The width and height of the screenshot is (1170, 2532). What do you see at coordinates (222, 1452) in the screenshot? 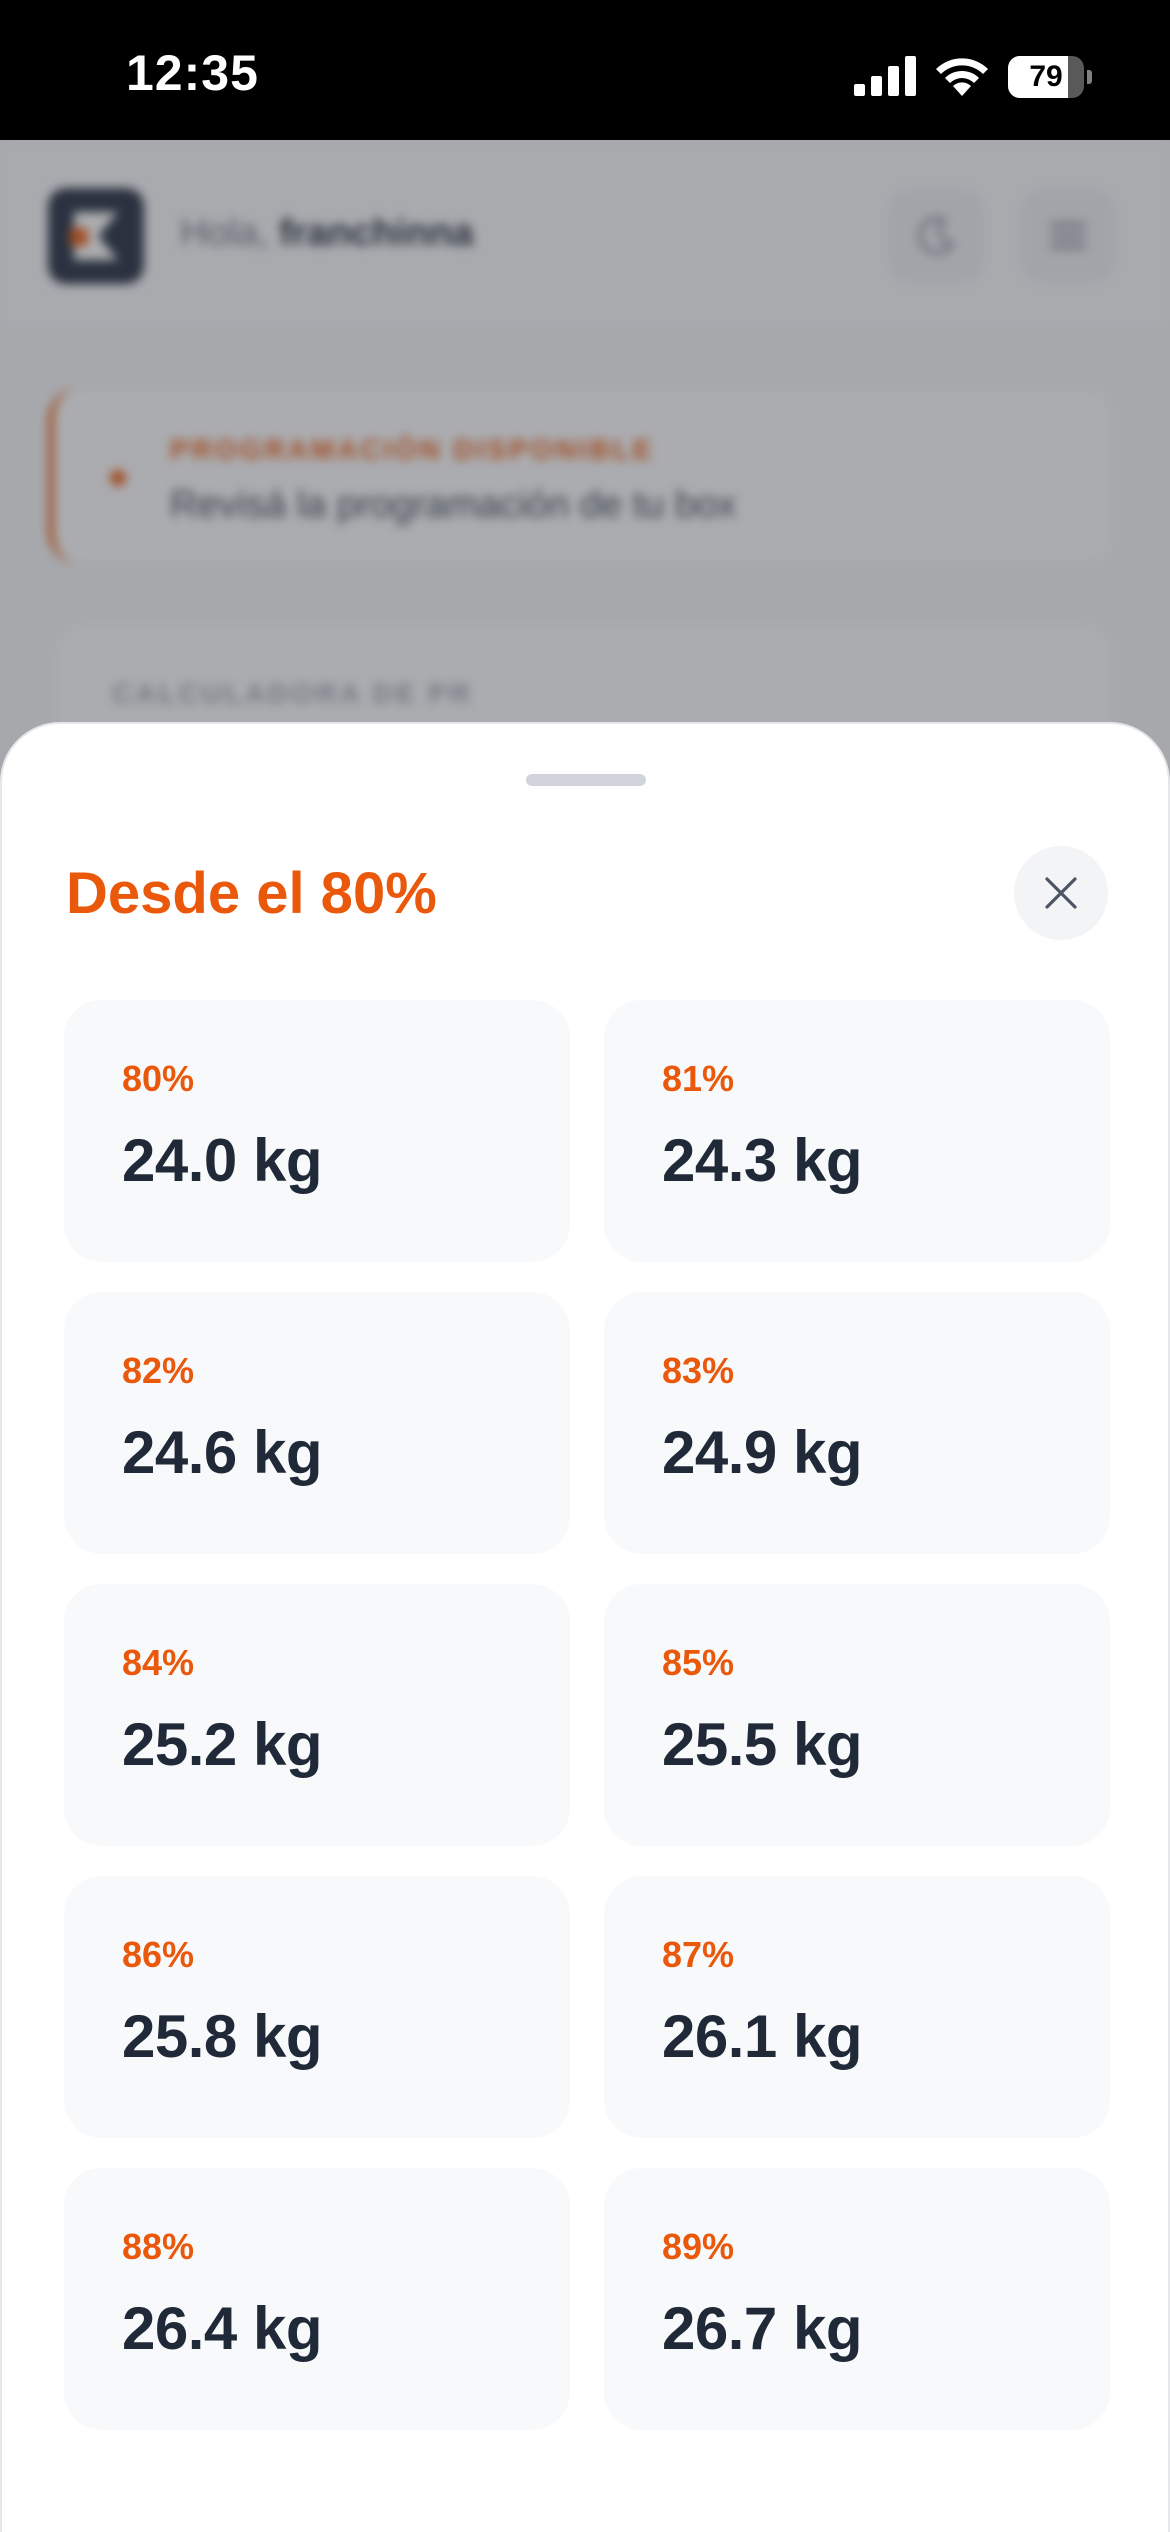
I see `weight-value: 24.6 kg` at bounding box center [222, 1452].